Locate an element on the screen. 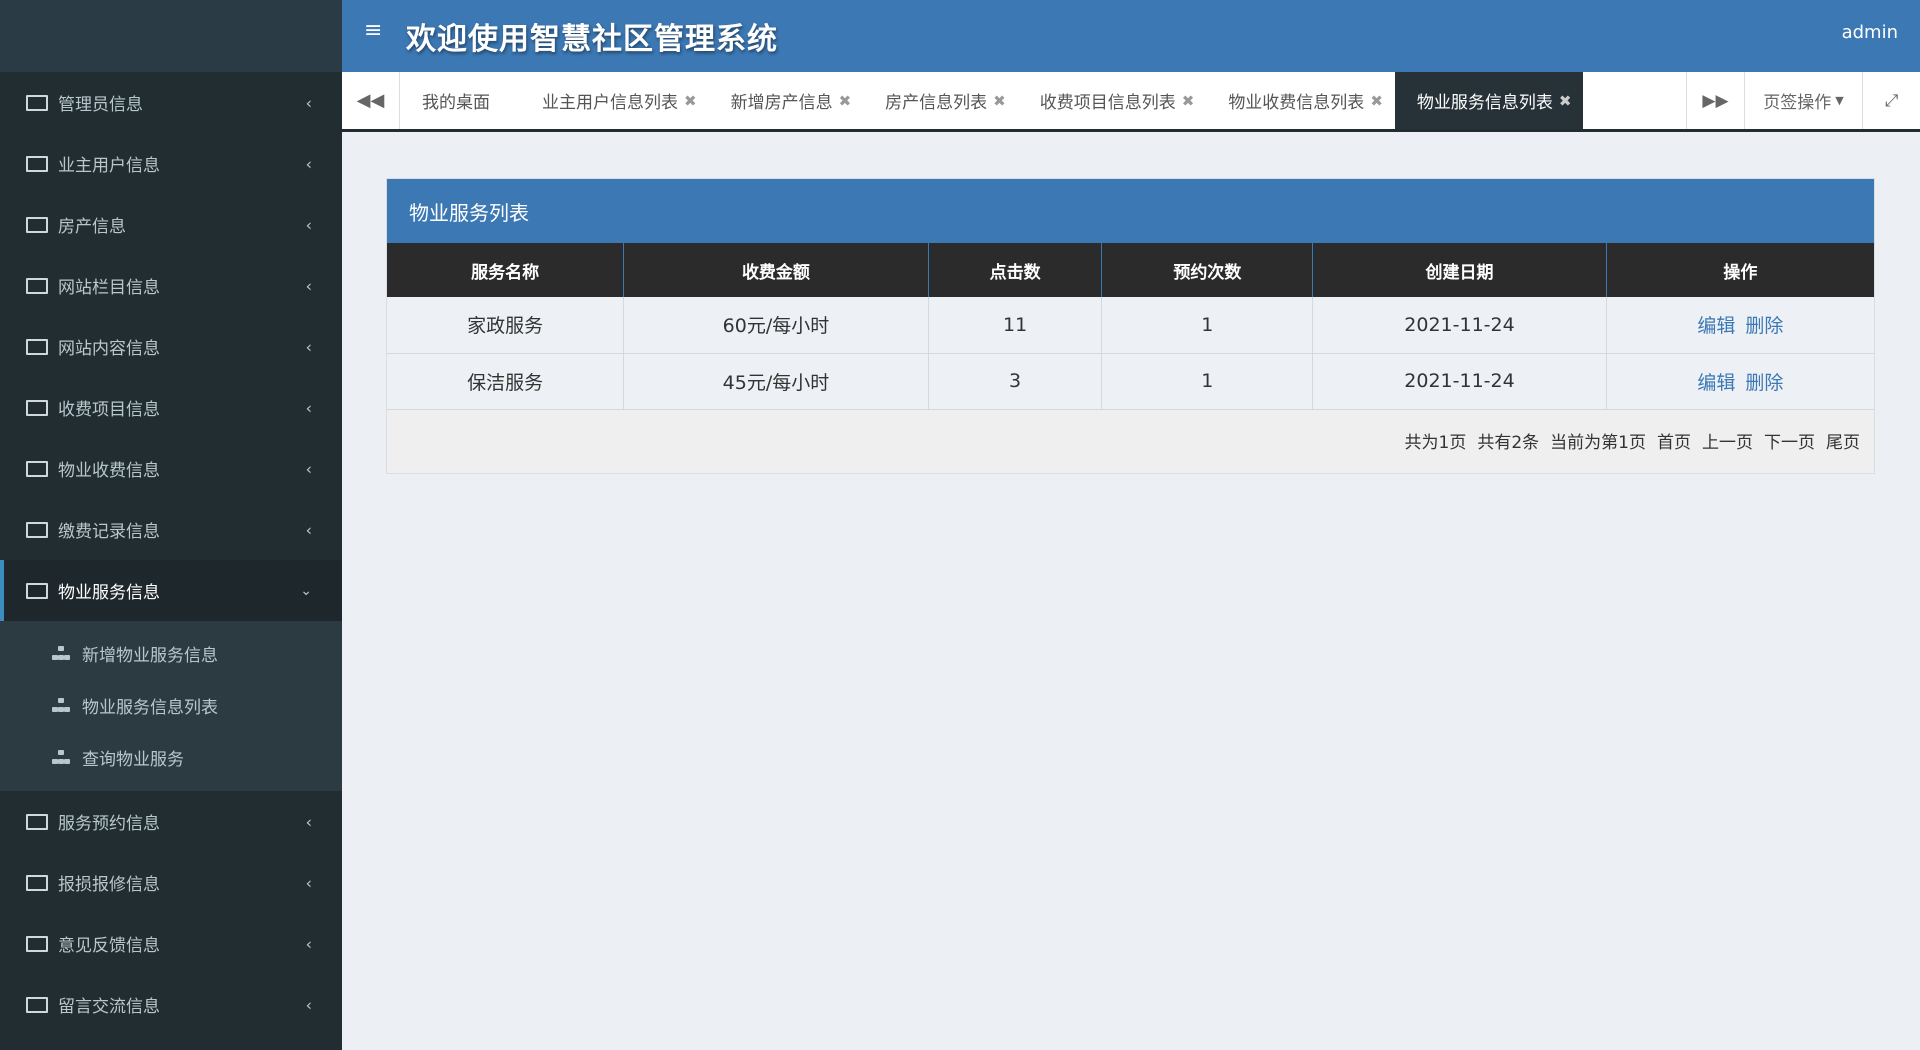  submenu-item-add-service: 新增物业服务信息 is located at coordinates (171, 653).